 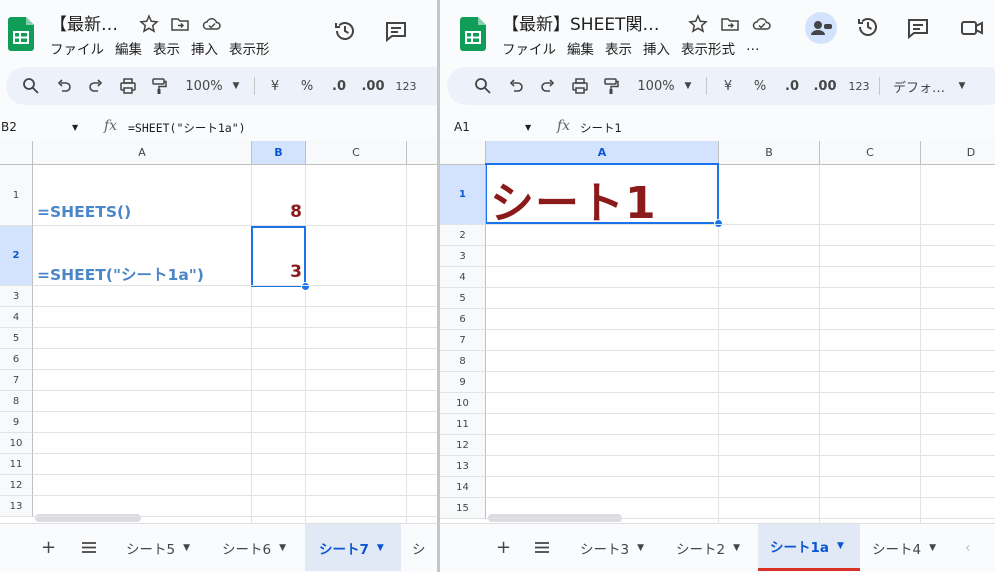 I want to click on row-header-7: 7, so click(x=16, y=380).